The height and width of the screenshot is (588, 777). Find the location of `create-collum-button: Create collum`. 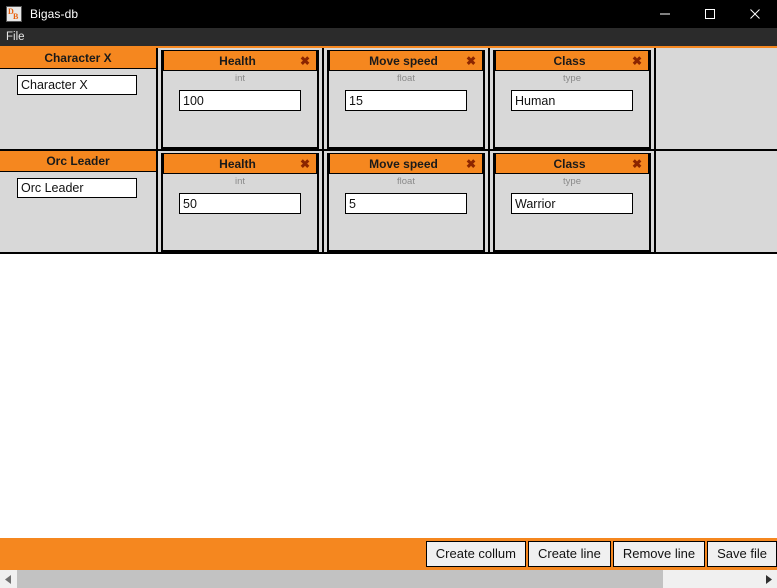

create-collum-button: Create collum is located at coordinates (475, 554).